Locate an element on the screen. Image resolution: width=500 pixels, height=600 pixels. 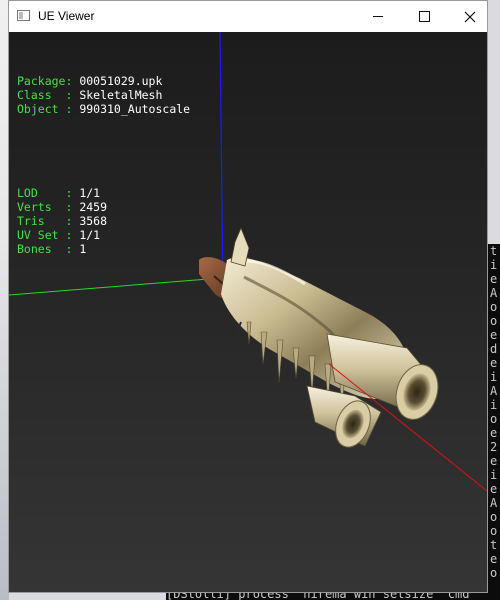
maximize-icon is located at coordinates (424, 16).